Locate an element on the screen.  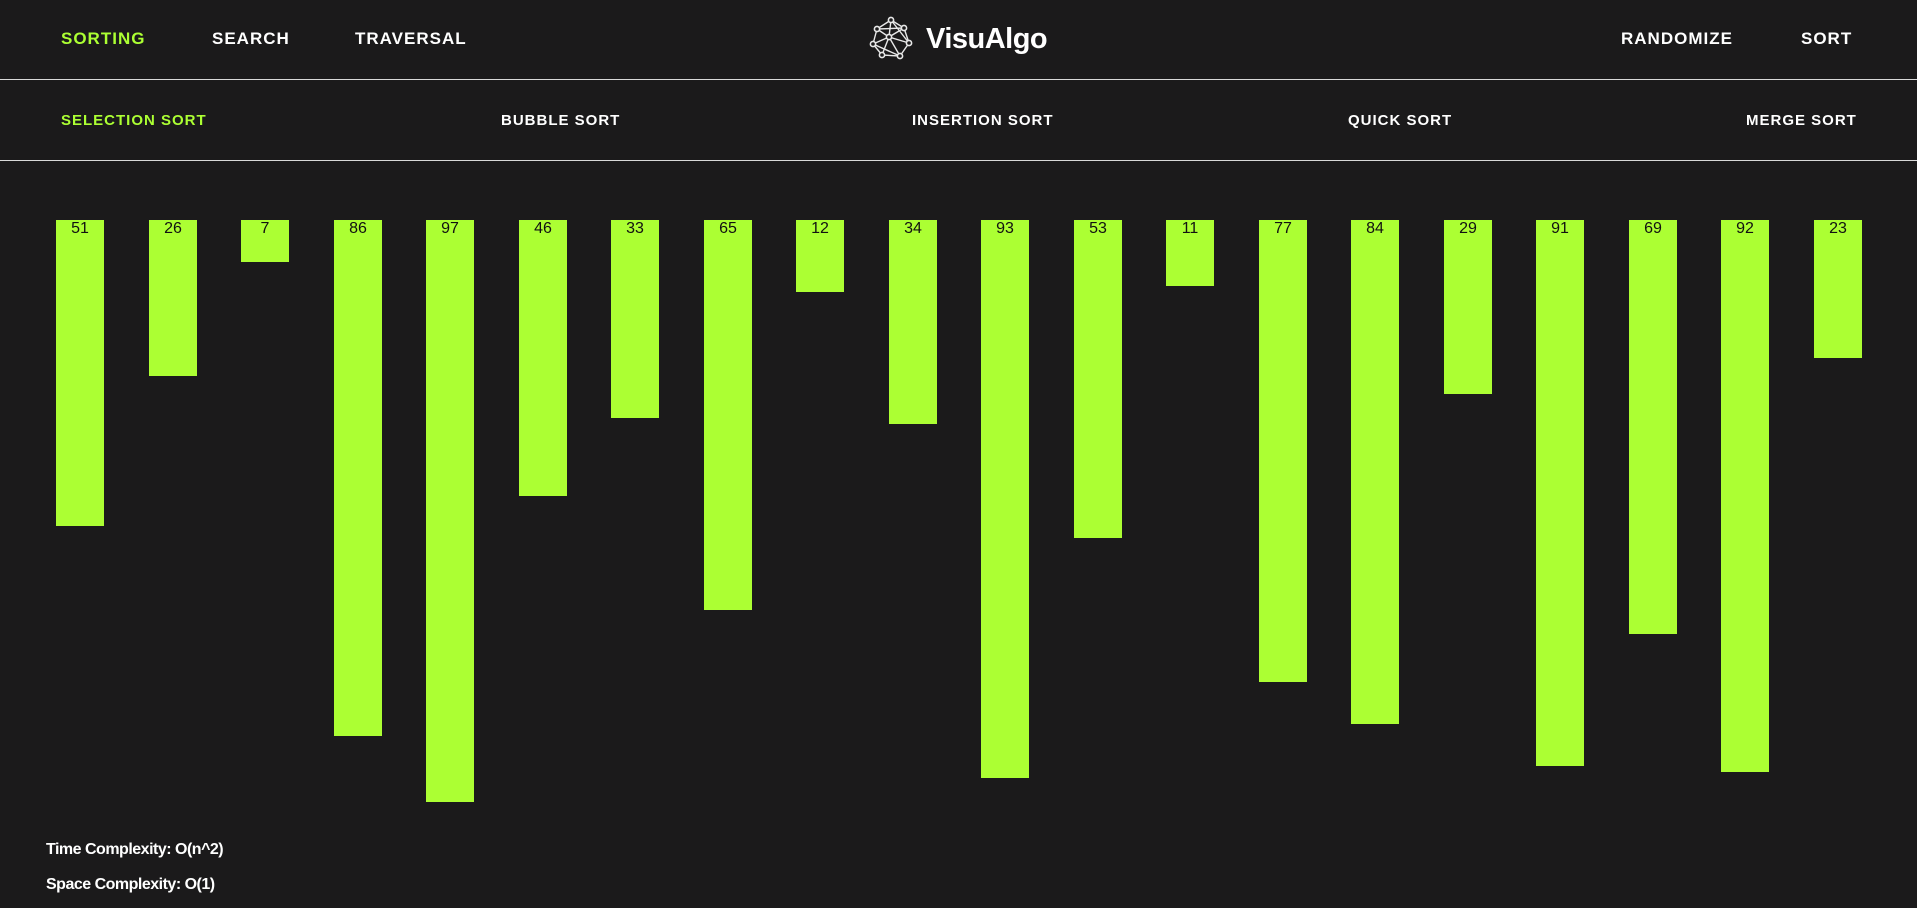
array-bar-value: 51 is located at coordinates (80, 228).